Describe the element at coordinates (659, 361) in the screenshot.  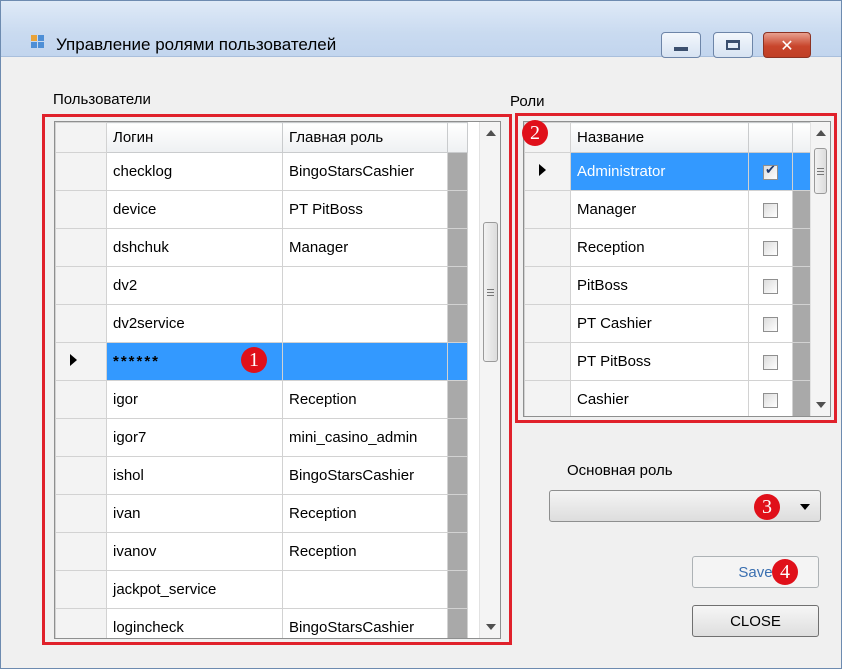
I see `cell-role-name: PT PitBoss` at that location.